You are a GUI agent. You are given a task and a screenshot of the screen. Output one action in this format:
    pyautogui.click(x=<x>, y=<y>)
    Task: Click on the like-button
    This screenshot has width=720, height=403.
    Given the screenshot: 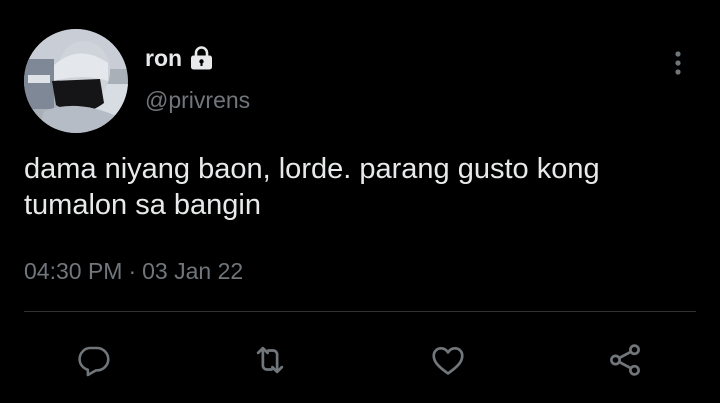 What is the action you would take?
    pyautogui.click(x=448, y=360)
    